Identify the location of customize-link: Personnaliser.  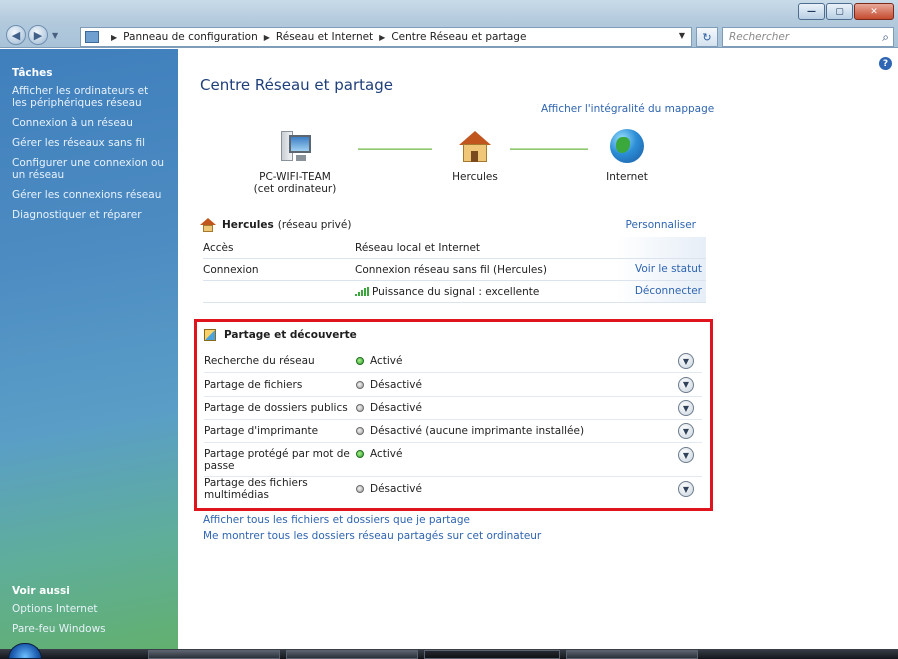
(661, 225).